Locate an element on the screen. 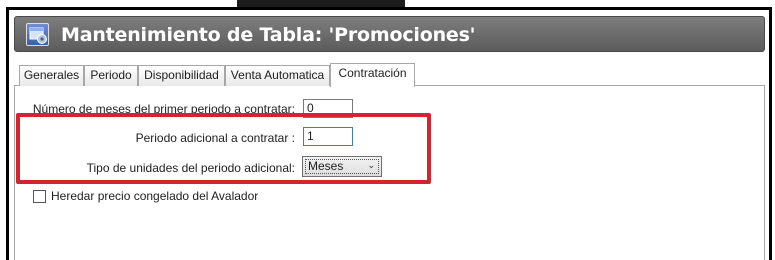 Image resolution: width=775 pixels, height=260 pixels. tab-periodo: Periodo is located at coordinates (111, 75).